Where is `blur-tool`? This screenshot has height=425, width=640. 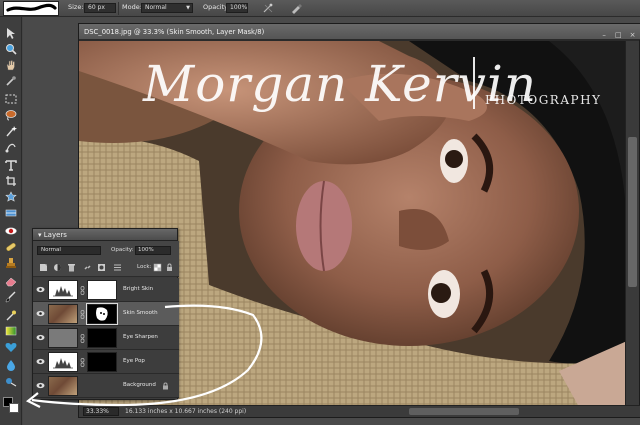 blur-tool is located at coordinates (11, 365).